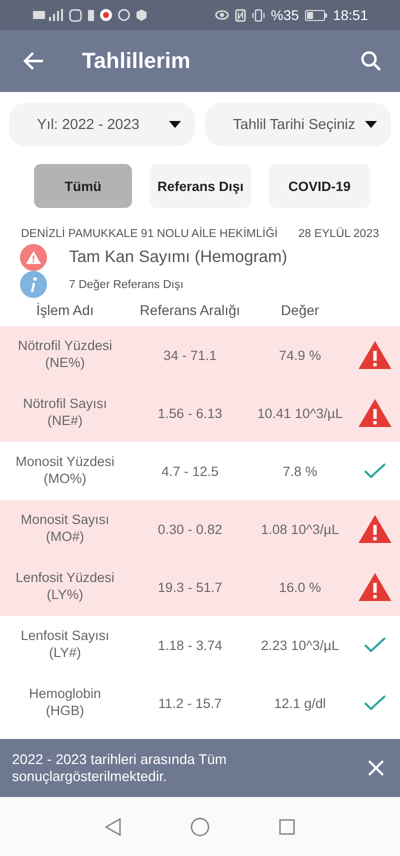  What do you see at coordinates (200, 186) in the screenshot?
I see `filter-tab: Referans Dışı` at bounding box center [200, 186].